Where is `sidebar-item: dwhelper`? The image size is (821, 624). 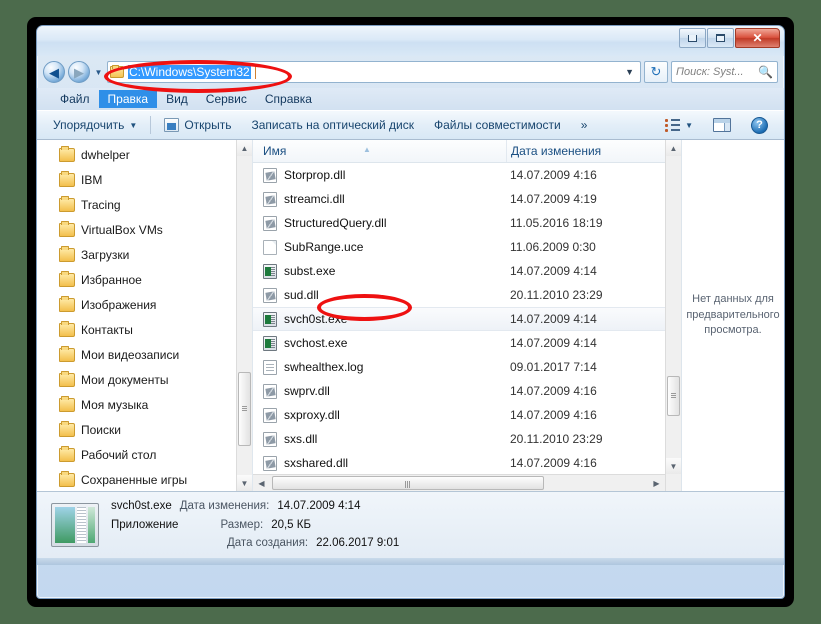
sidebar-item: dwhelper is located at coordinates (144, 154).